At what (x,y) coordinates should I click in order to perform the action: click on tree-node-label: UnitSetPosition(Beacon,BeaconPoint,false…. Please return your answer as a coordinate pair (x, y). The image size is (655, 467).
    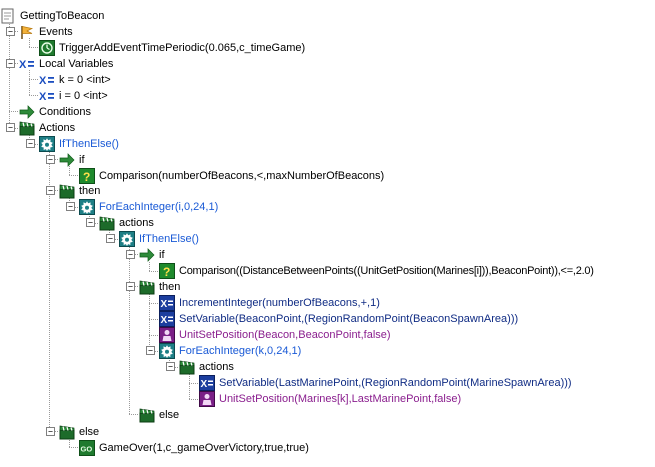
    Looking at the image, I should click on (285, 335).